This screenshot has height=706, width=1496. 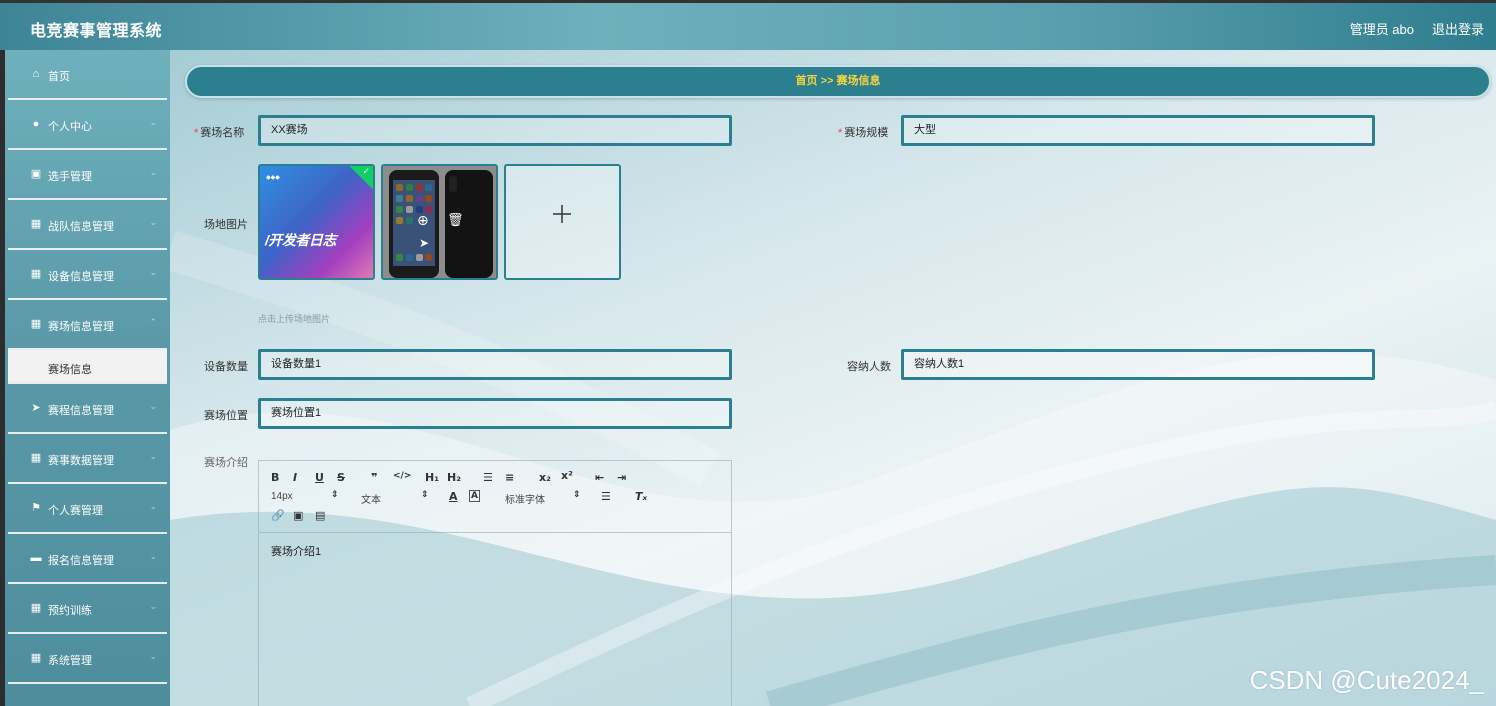 I want to click on bold-button: B, so click(x=275, y=477).